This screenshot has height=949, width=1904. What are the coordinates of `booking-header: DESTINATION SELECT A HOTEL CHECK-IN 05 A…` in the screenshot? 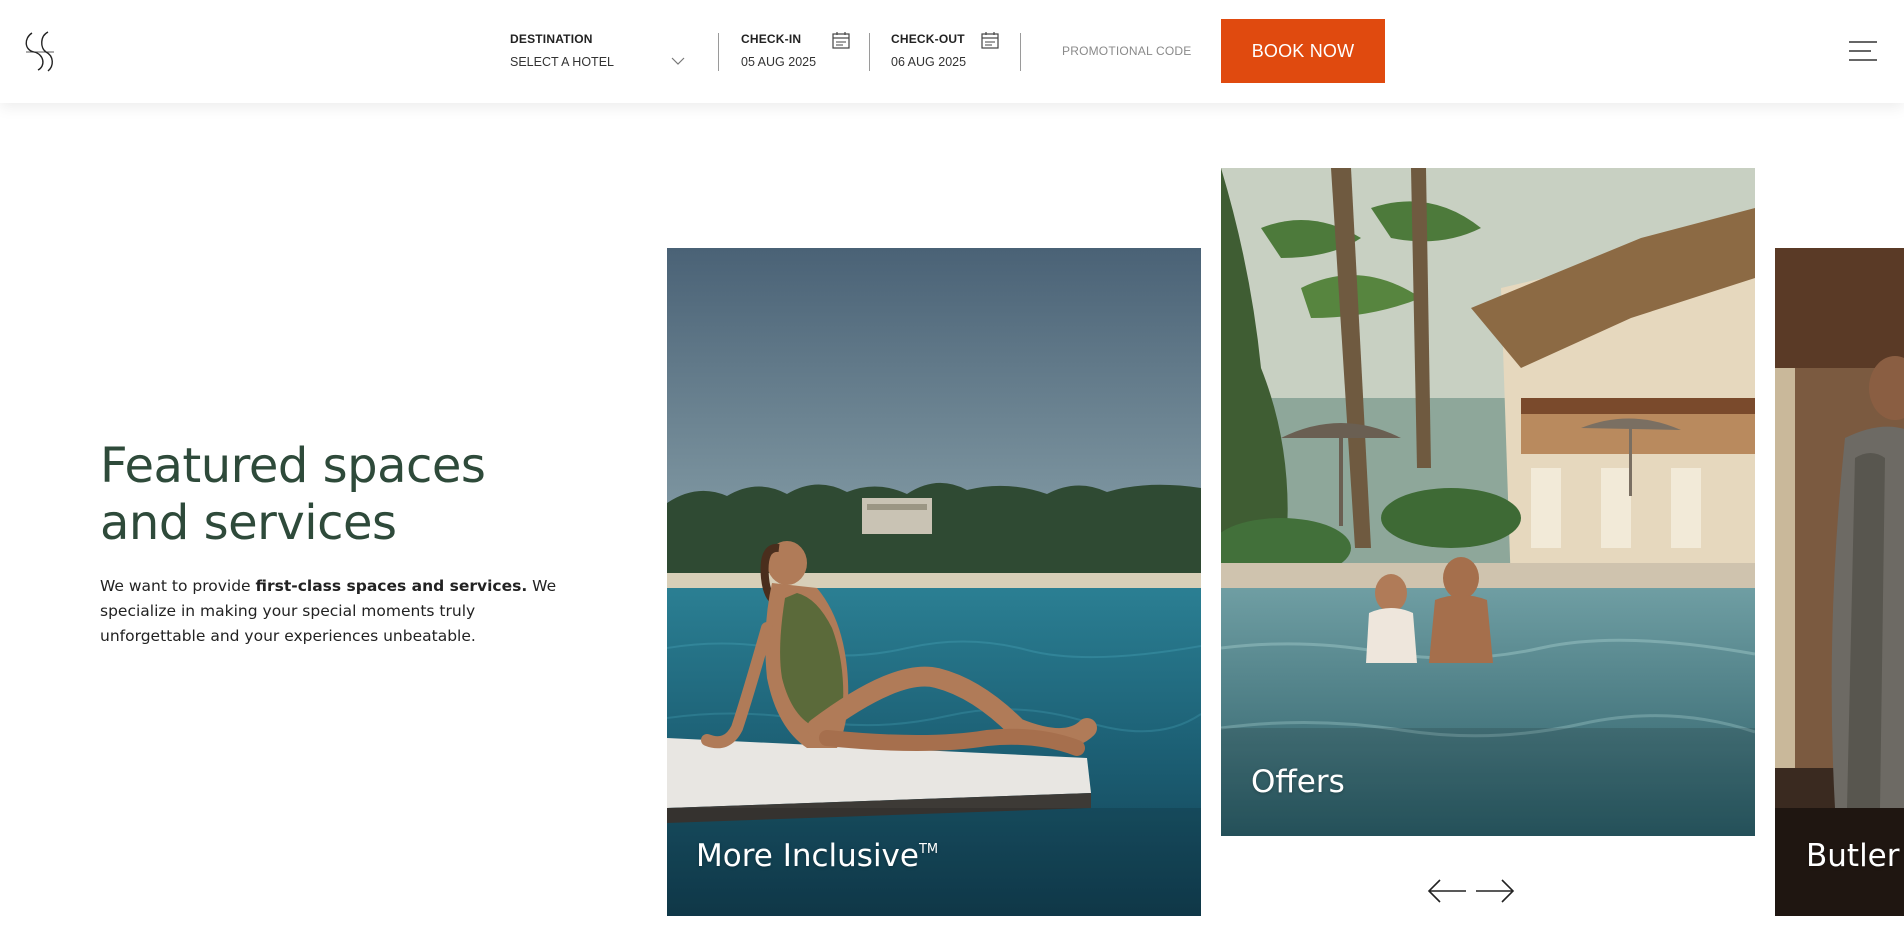 It's located at (952, 51).